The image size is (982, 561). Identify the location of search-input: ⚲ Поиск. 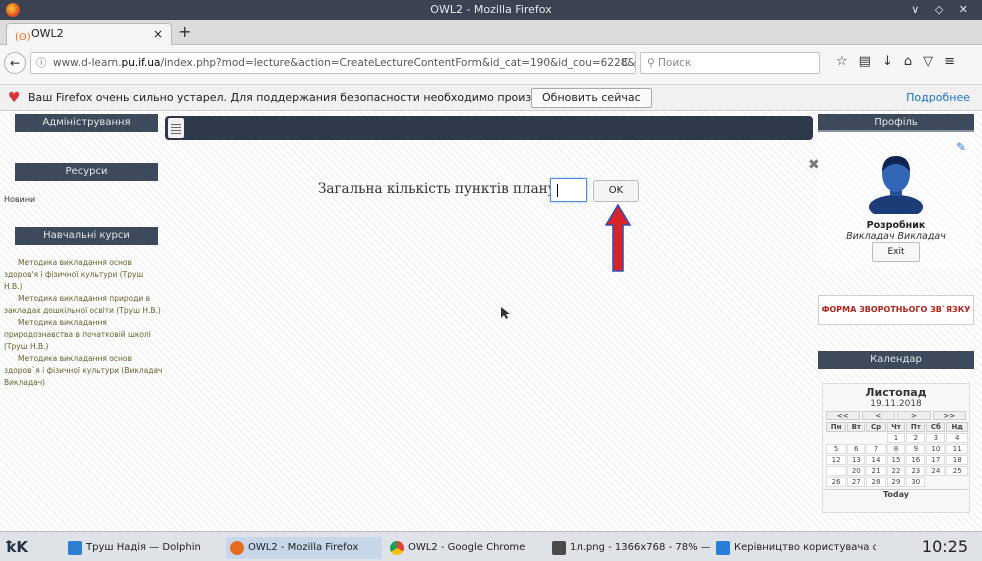
(730, 63).